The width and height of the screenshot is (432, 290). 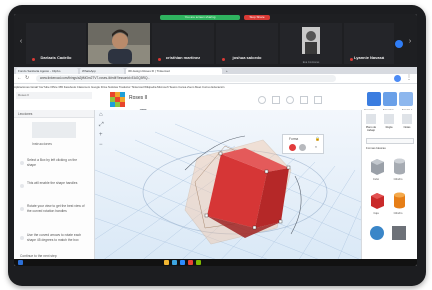 I want to click on zoom-share-banner: You are screen sharing Stop Share, so click(x=215, y=18).